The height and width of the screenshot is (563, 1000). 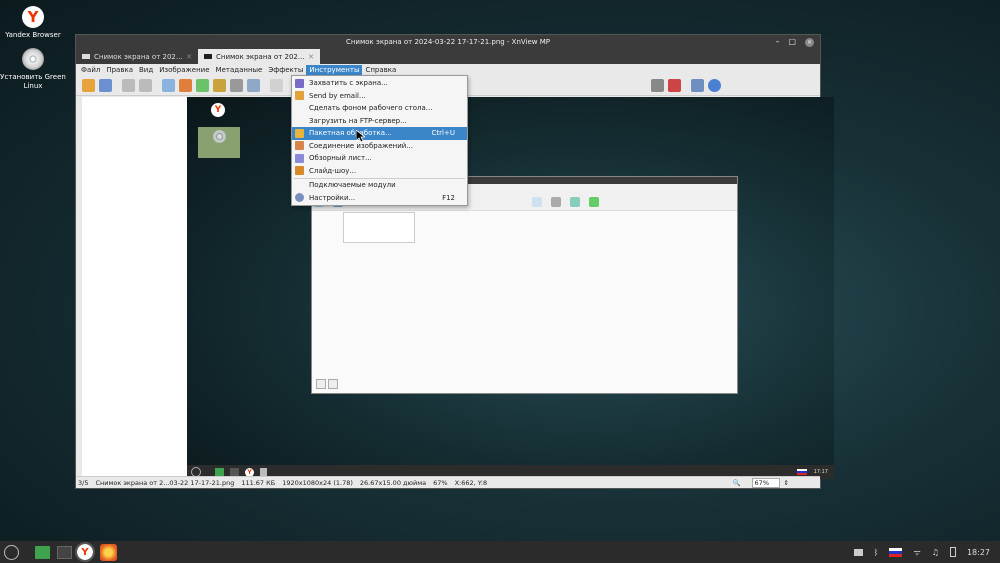 What do you see at coordinates (285, 70) in the screenshot?
I see `menu-effects: Эффекты` at bounding box center [285, 70].